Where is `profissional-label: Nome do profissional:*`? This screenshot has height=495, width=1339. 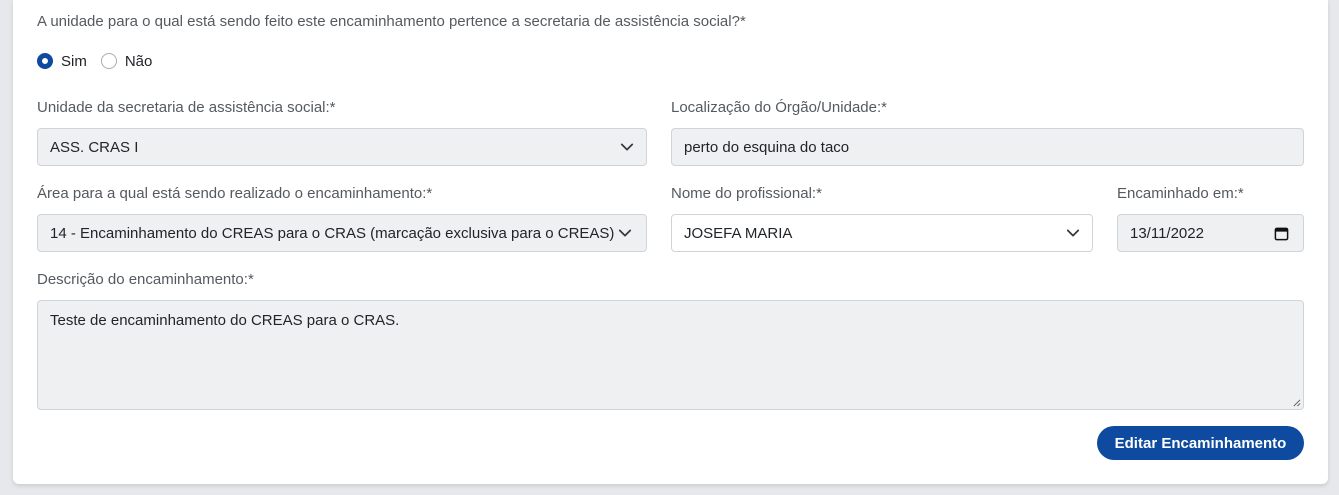
profissional-label: Nome do profissional:* is located at coordinates (746, 193).